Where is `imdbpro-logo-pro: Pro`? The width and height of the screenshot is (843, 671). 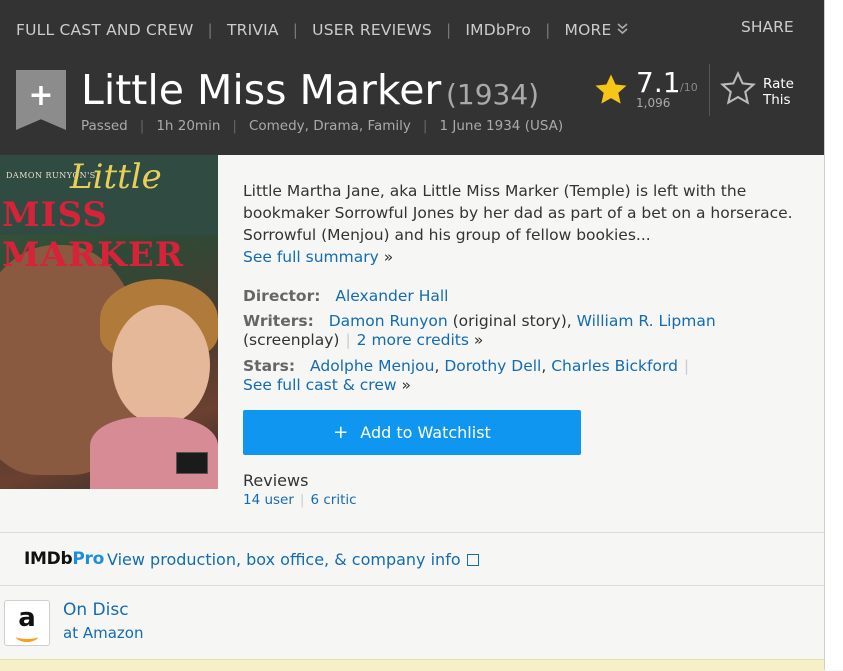 imdbpro-logo-pro: Pro is located at coordinates (88, 559).